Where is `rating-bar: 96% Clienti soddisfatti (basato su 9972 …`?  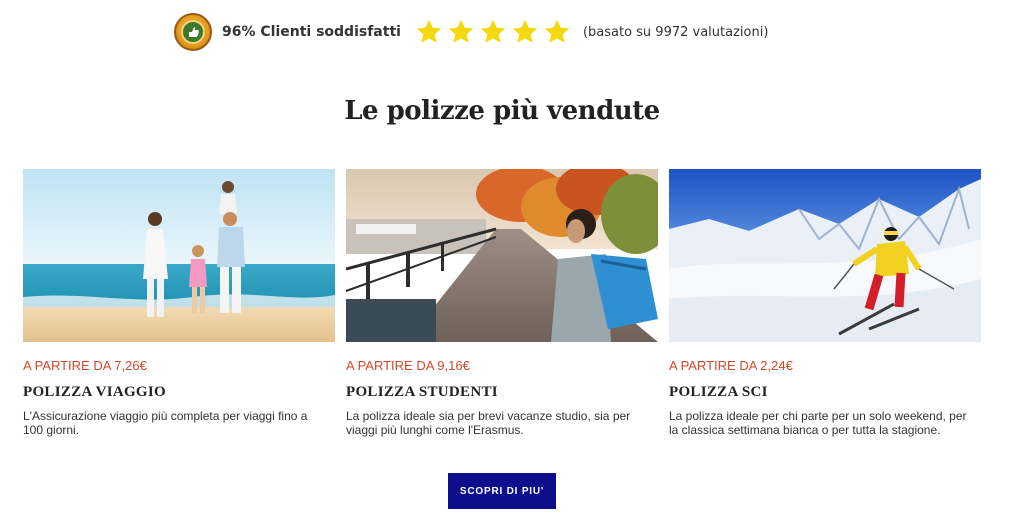 rating-bar: 96% Clienti soddisfatti (basato su 9972 … is located at coordinates (471, 32).